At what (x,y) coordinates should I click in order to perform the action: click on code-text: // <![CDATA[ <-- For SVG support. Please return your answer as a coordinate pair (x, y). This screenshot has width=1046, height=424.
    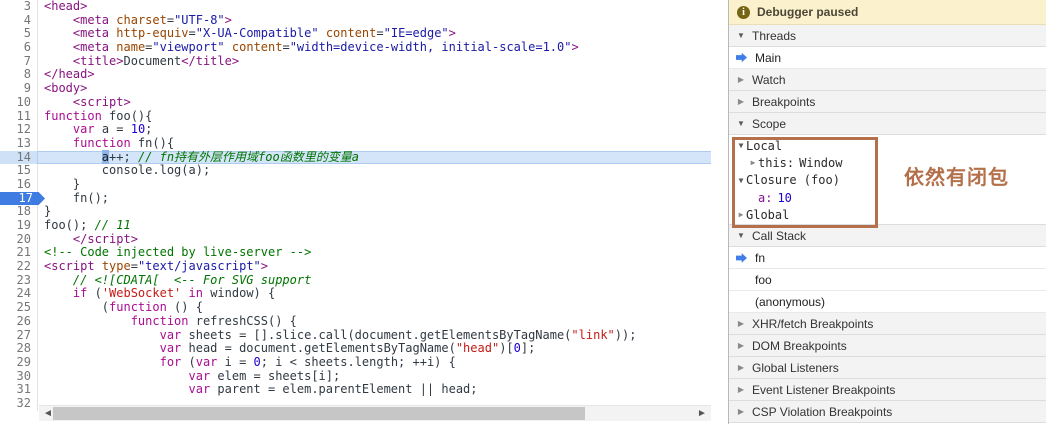
    Looking at the image, I should click on (374, 280).